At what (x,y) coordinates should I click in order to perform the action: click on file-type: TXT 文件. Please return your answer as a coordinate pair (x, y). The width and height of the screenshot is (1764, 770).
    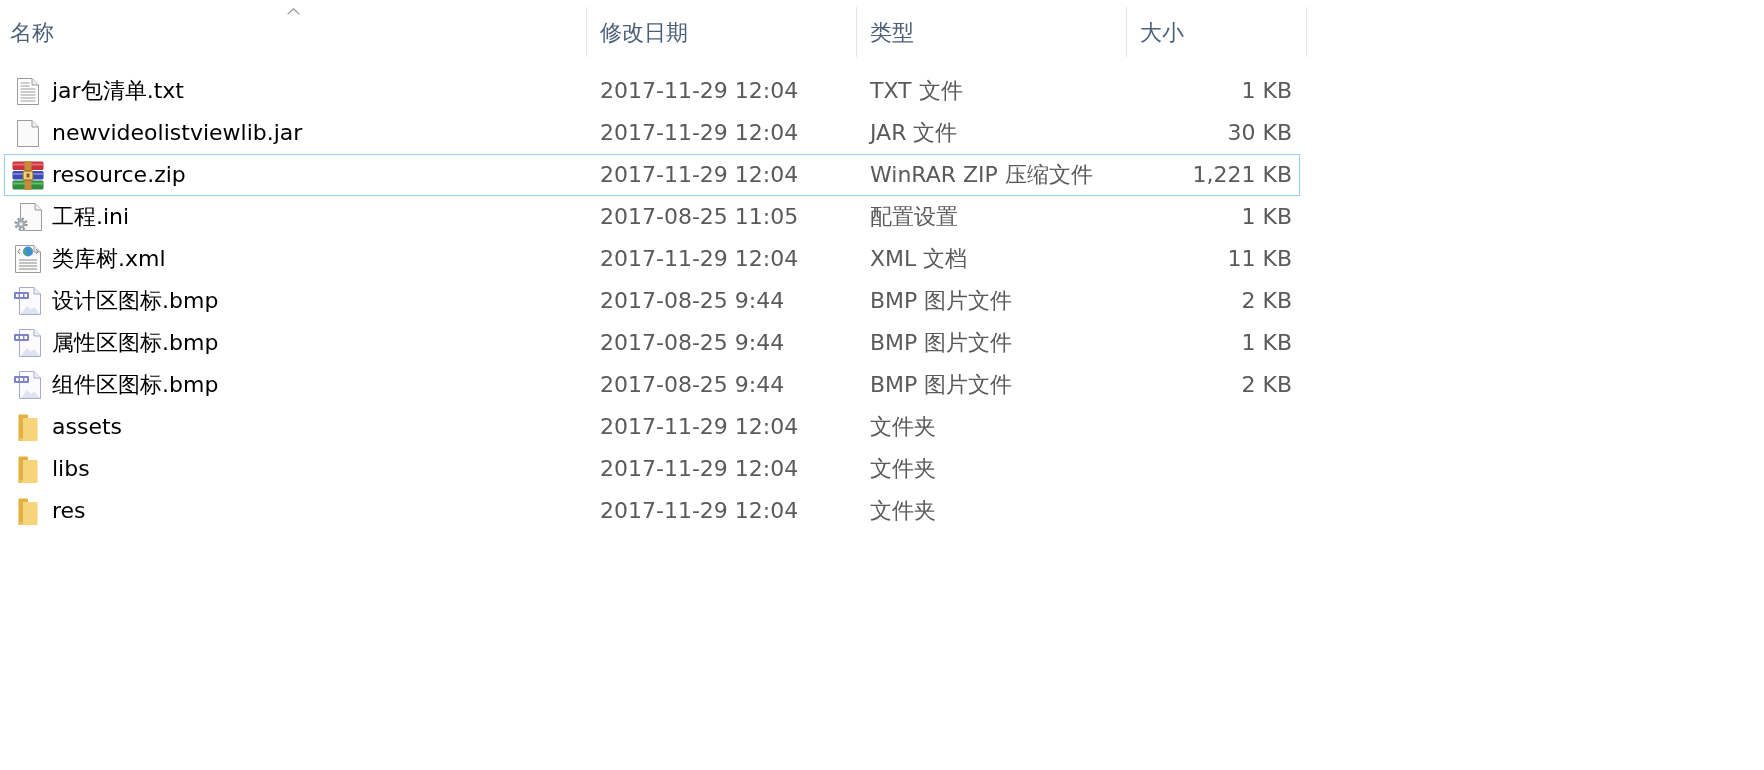
    Looking at the image, I should click on (916, 90).